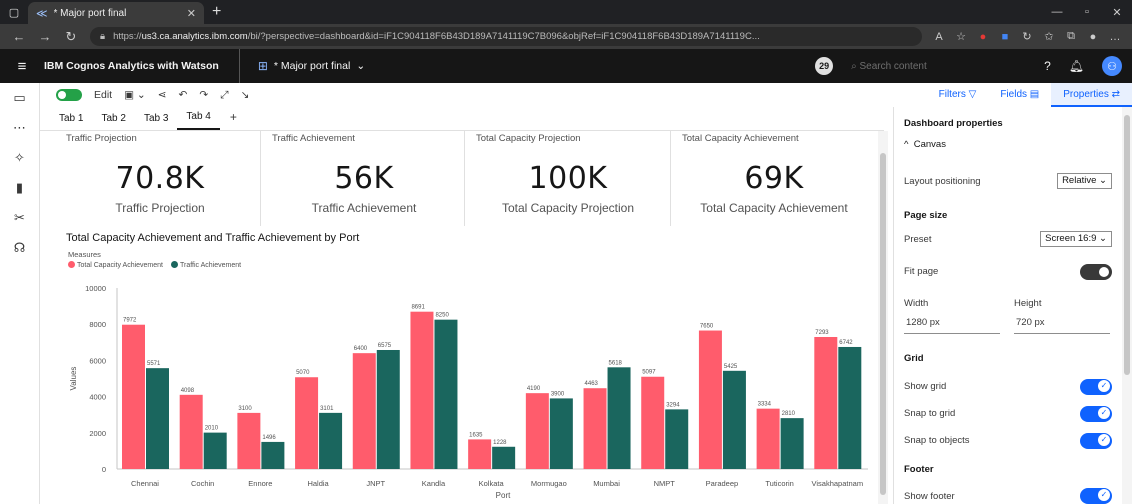 This screenshot has height=504, width=1132. Describe the element at coordinates (364, 178) in the screenshot. I see `kpi-value: 56K` at that location.